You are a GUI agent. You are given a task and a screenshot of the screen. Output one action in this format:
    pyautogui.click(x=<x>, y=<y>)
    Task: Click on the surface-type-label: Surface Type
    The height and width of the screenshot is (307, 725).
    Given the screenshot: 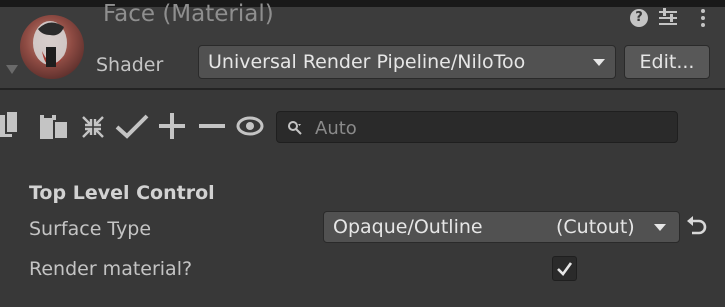 What is the action you would take?
    pyautogui.click(x=90, y=229)
    